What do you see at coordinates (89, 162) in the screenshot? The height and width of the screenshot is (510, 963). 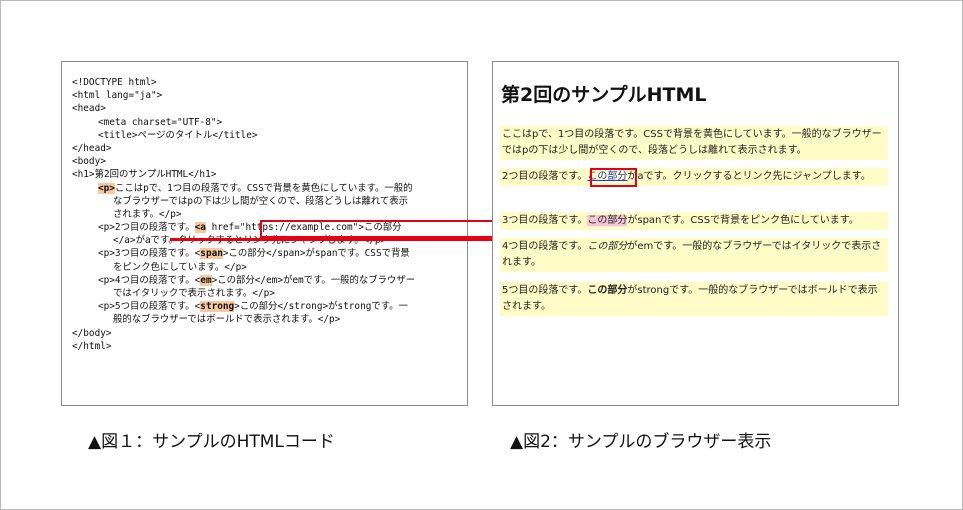 I see `code-line: <body>` at bounding box center [89, 162].